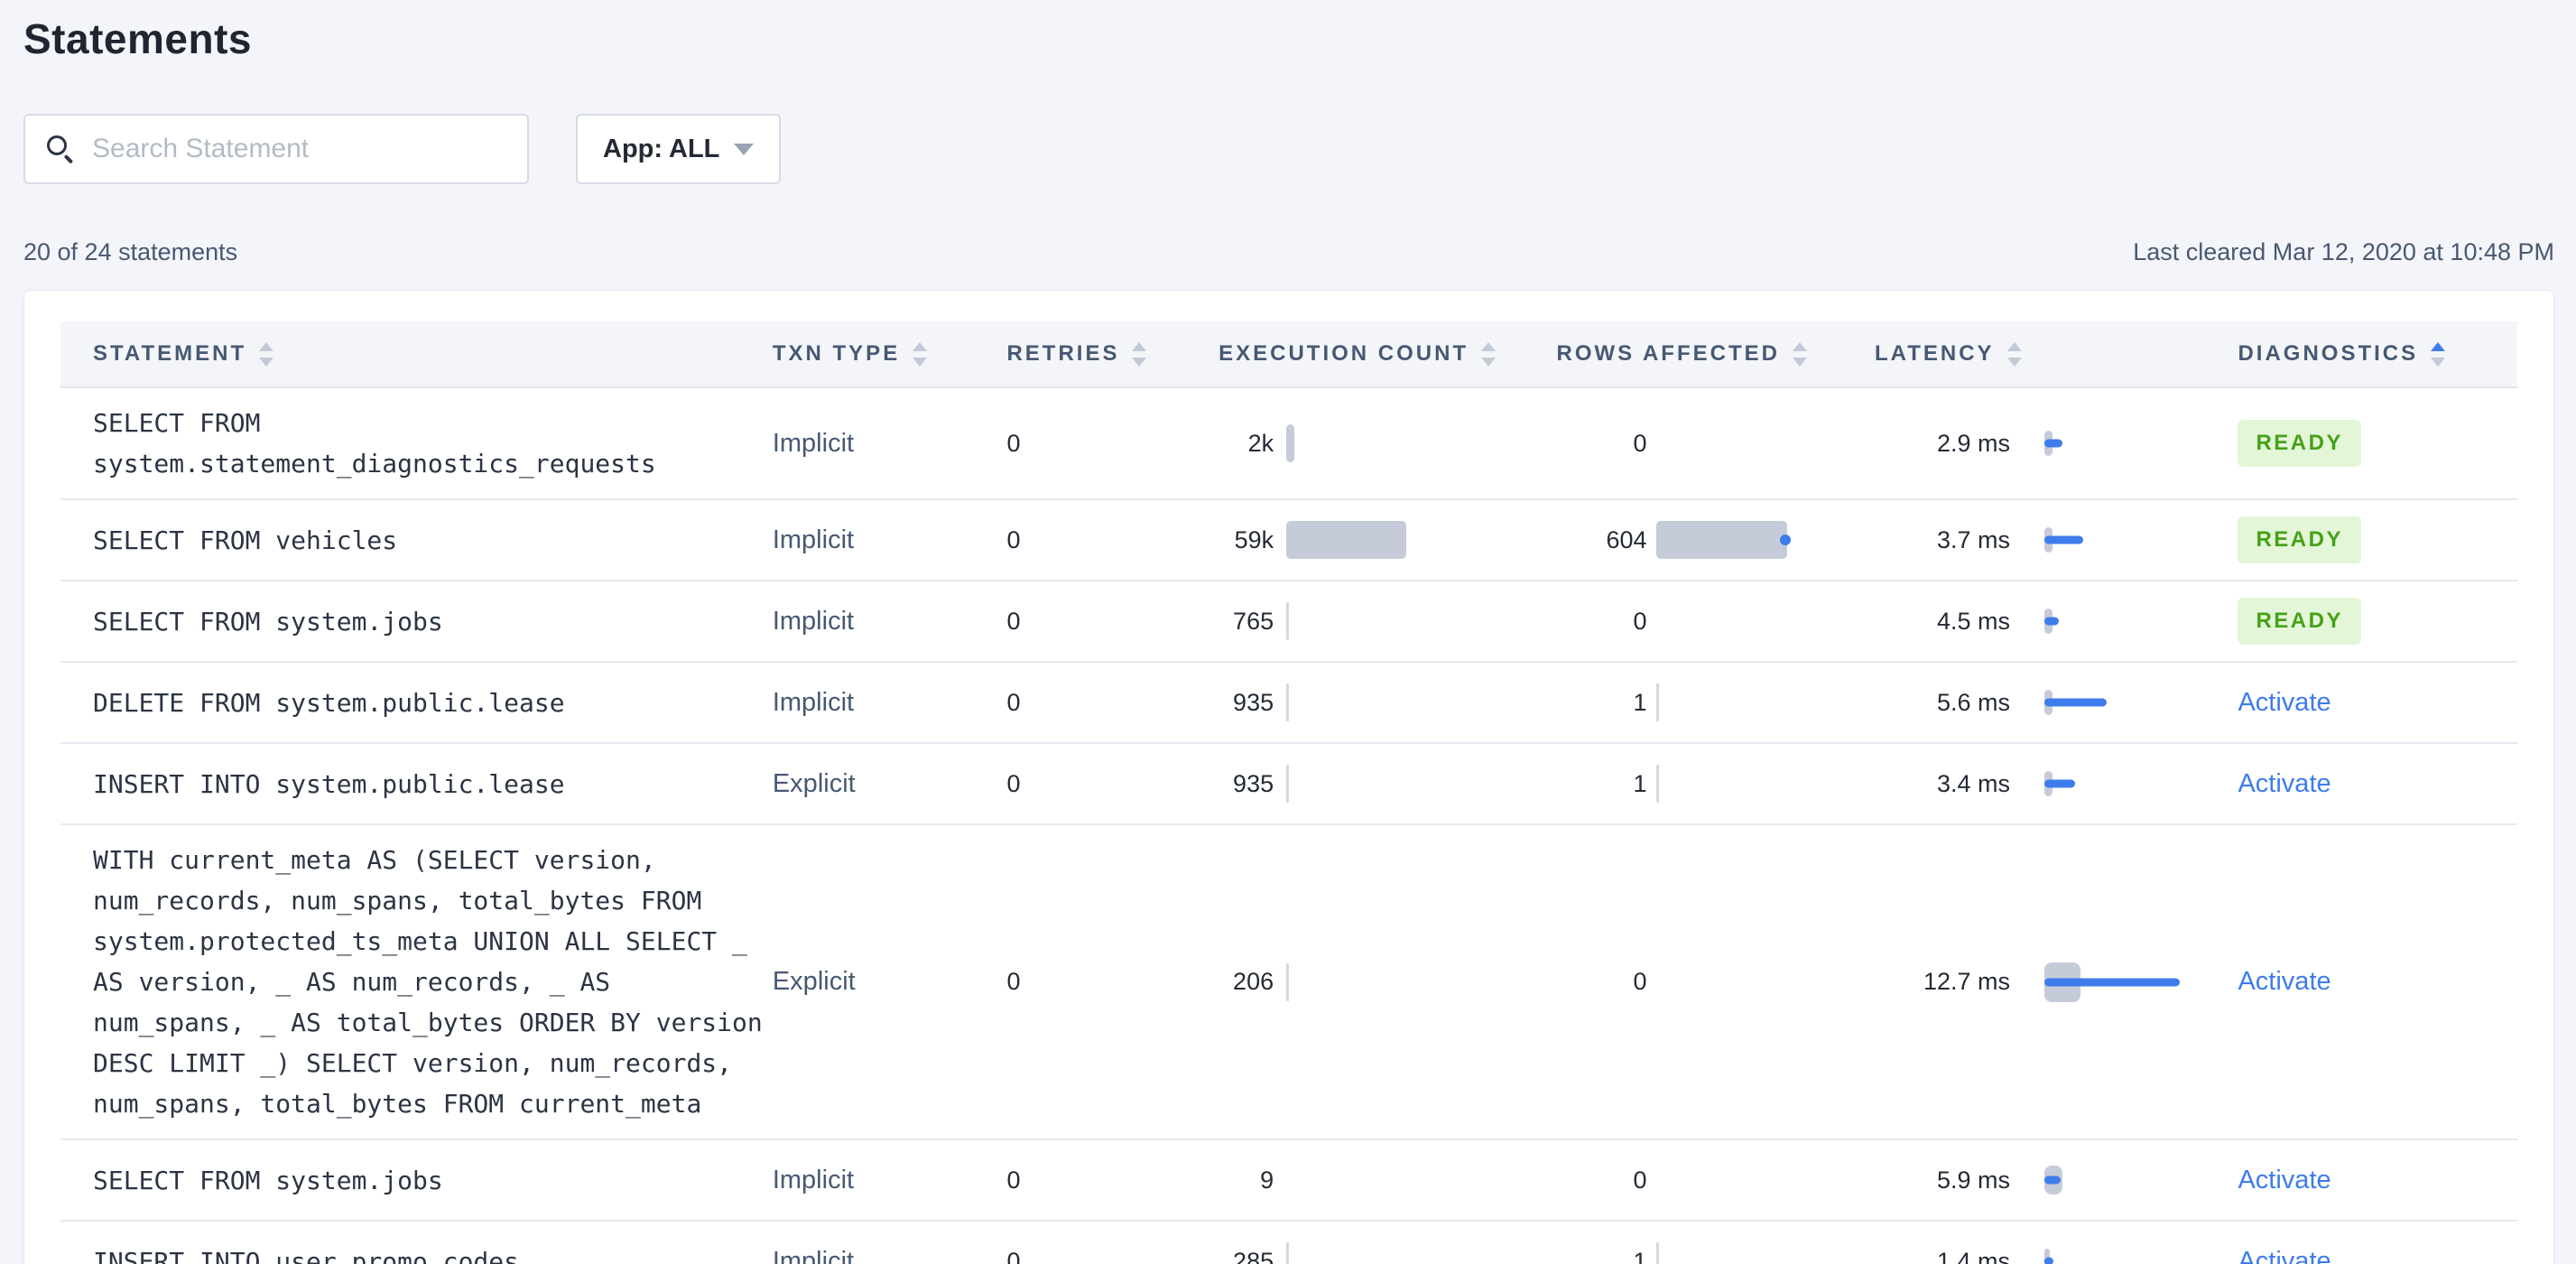 The width and height of the screenshot is (2576, 1264). I want to click on statement-link: INSERT INTO system.public.lease, so click(433, 784).